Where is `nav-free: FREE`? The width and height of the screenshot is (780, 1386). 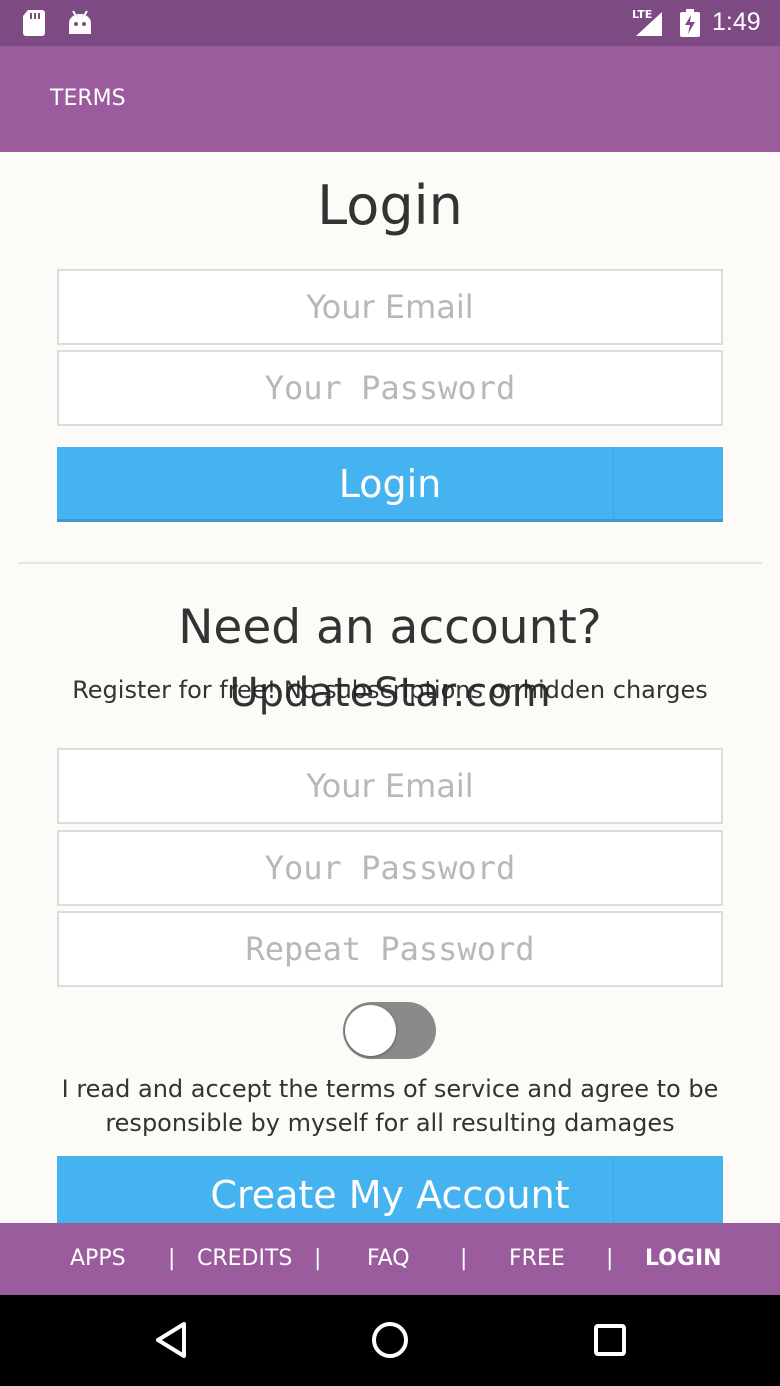 nav-free: FREE is located at coordinates (537, 1258).